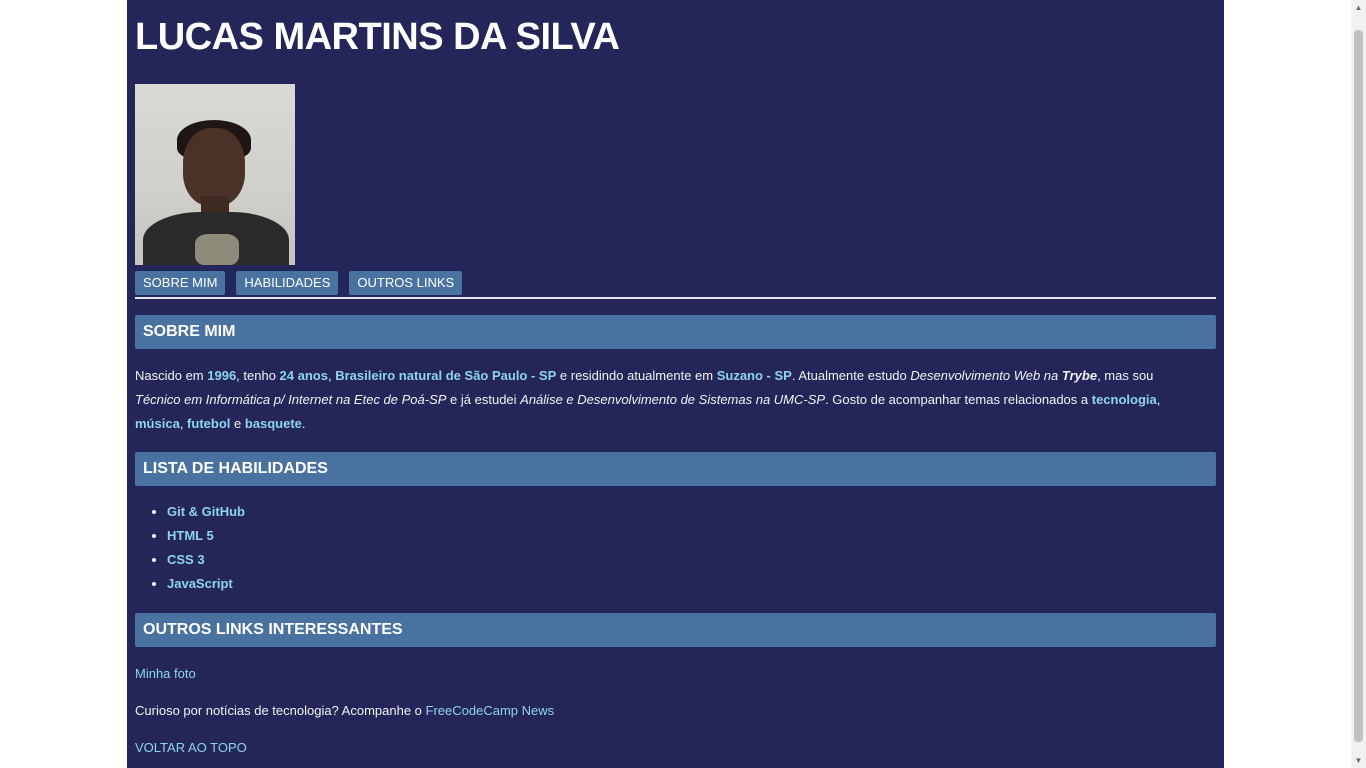 Image resolution: width=1366 pixels, height=768 pixels. I want to click on skill-label: Git & GitHub, so click(206, 511).